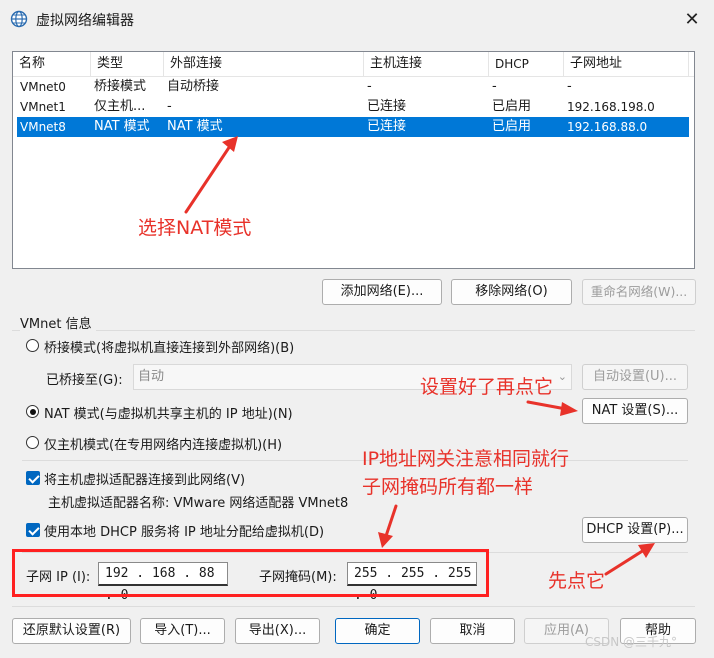  What do you see at coordinates (208, 179) in the screenshot?
I see `arrow-to-vmnet8` at bounding box center [208, 179].